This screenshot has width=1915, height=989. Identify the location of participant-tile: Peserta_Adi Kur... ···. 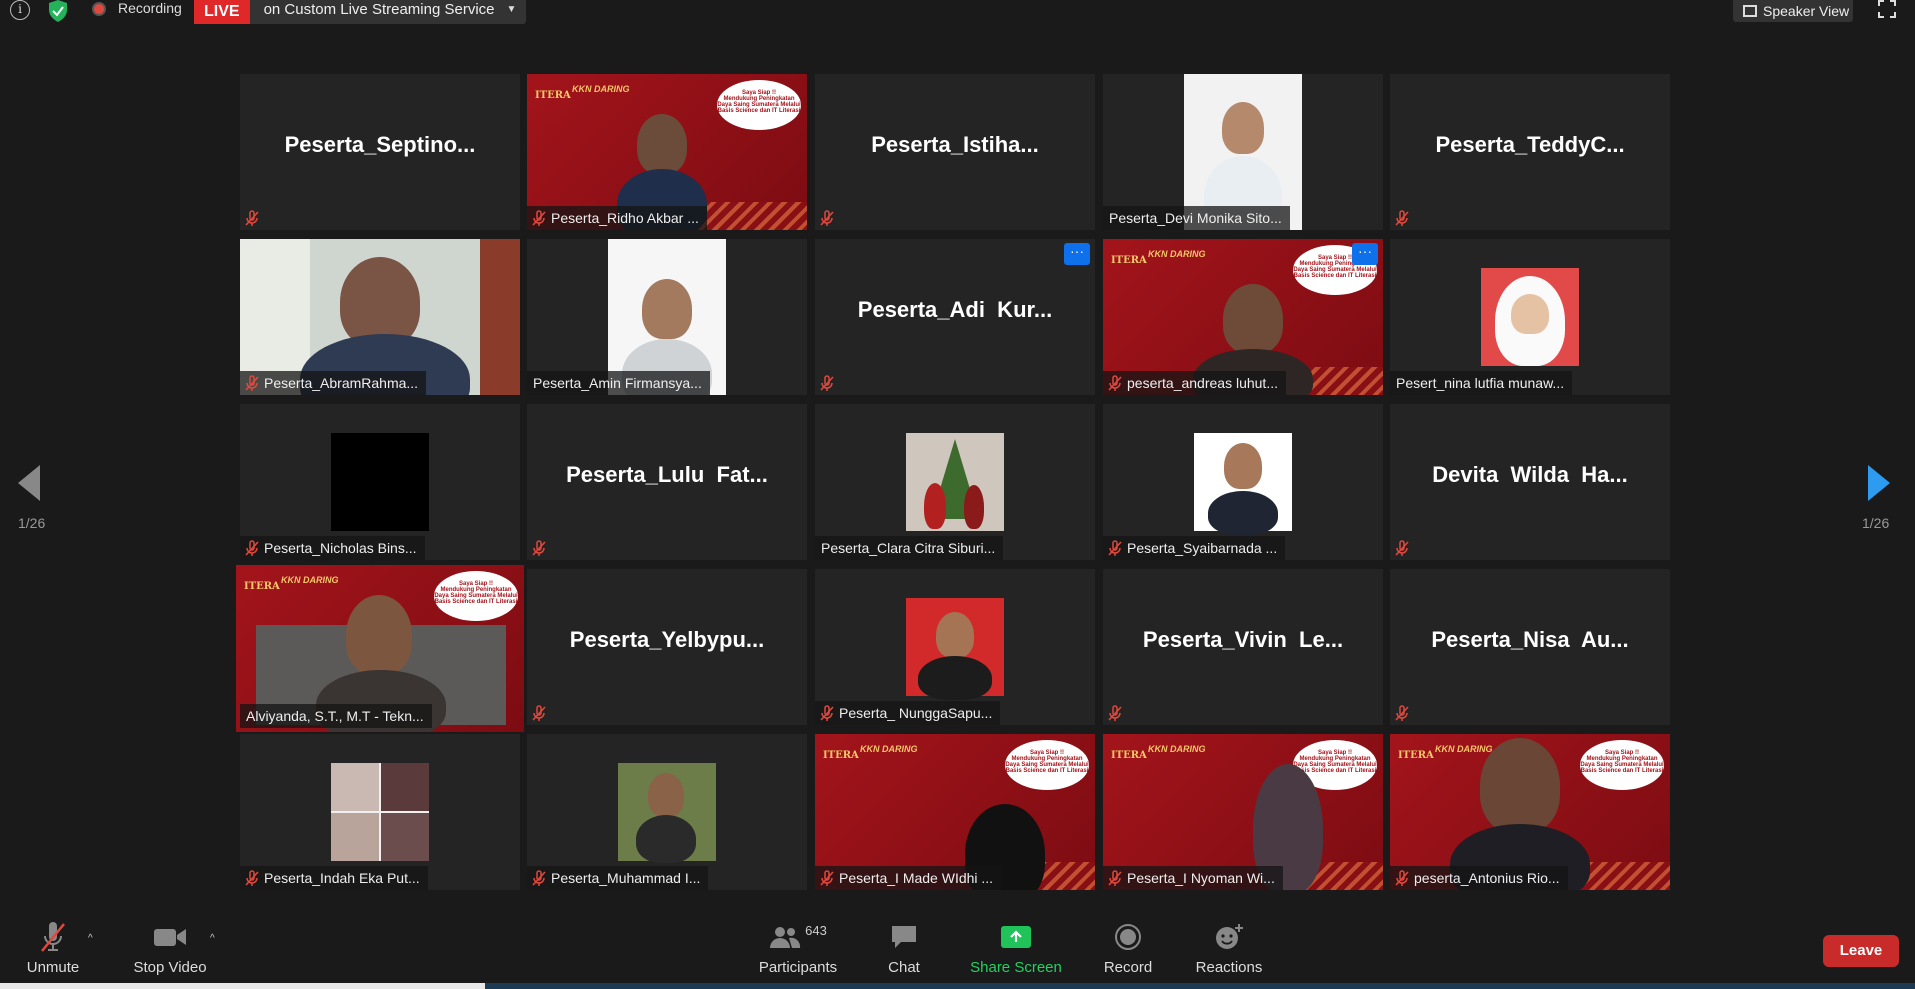
(955, 317).